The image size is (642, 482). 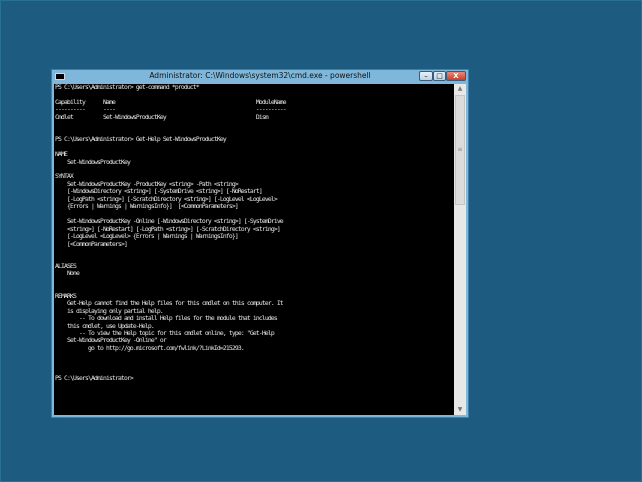 I want to click on minimize-button: –, so click(x=426, y=76).